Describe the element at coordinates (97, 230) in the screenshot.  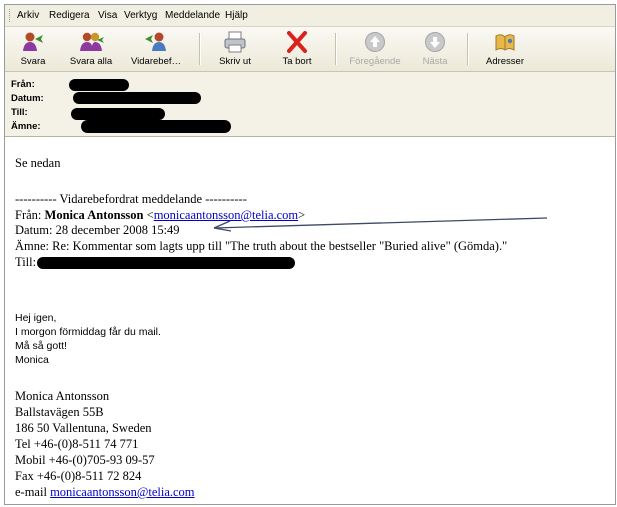
I see `forwarded-date-line: Datum: 28 december 2008 15:49` at that location.